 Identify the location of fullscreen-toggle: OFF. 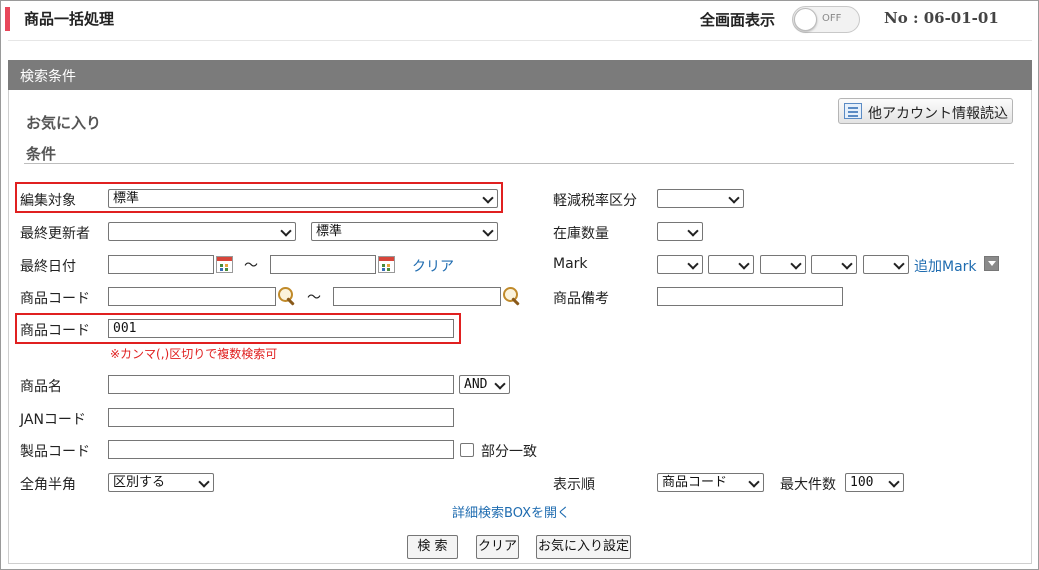
(826, 19).